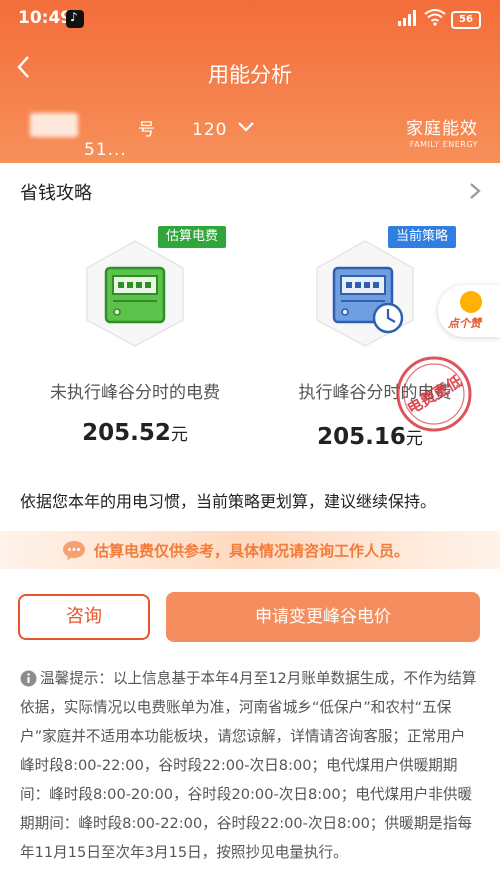 This screenshot has height=890, width=500. Describe the element at coordinates (250, 191) in the screenshot. I see `money-saving-tips-row: 省钱攻略` at that location.